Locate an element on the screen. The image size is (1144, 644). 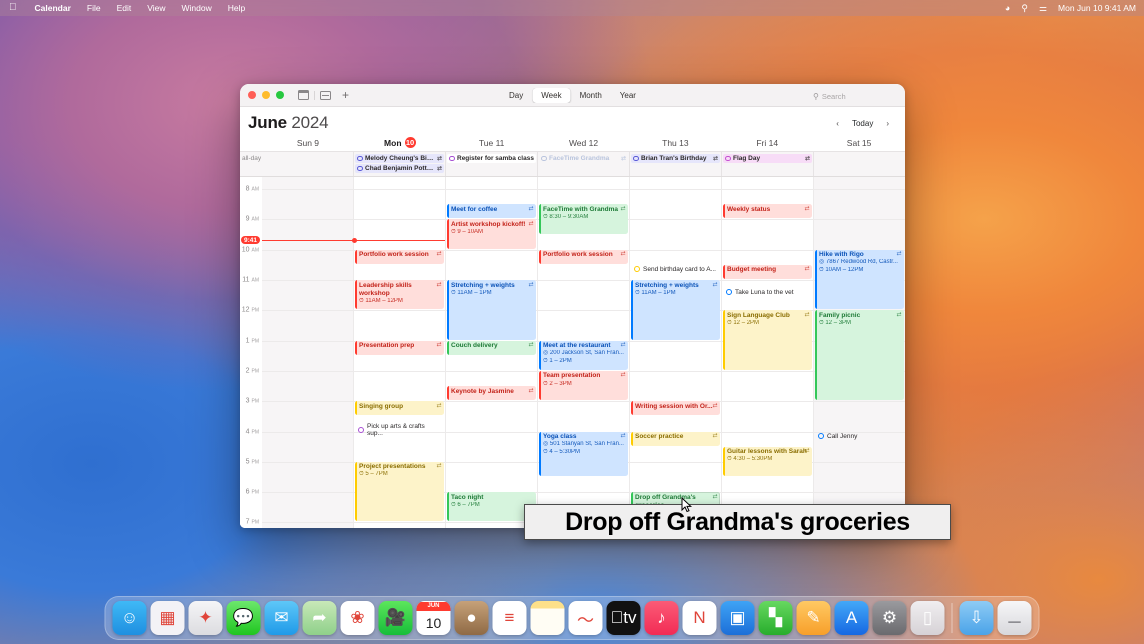
wifi-icon: ◕ is located at coordinates (1007, 8).